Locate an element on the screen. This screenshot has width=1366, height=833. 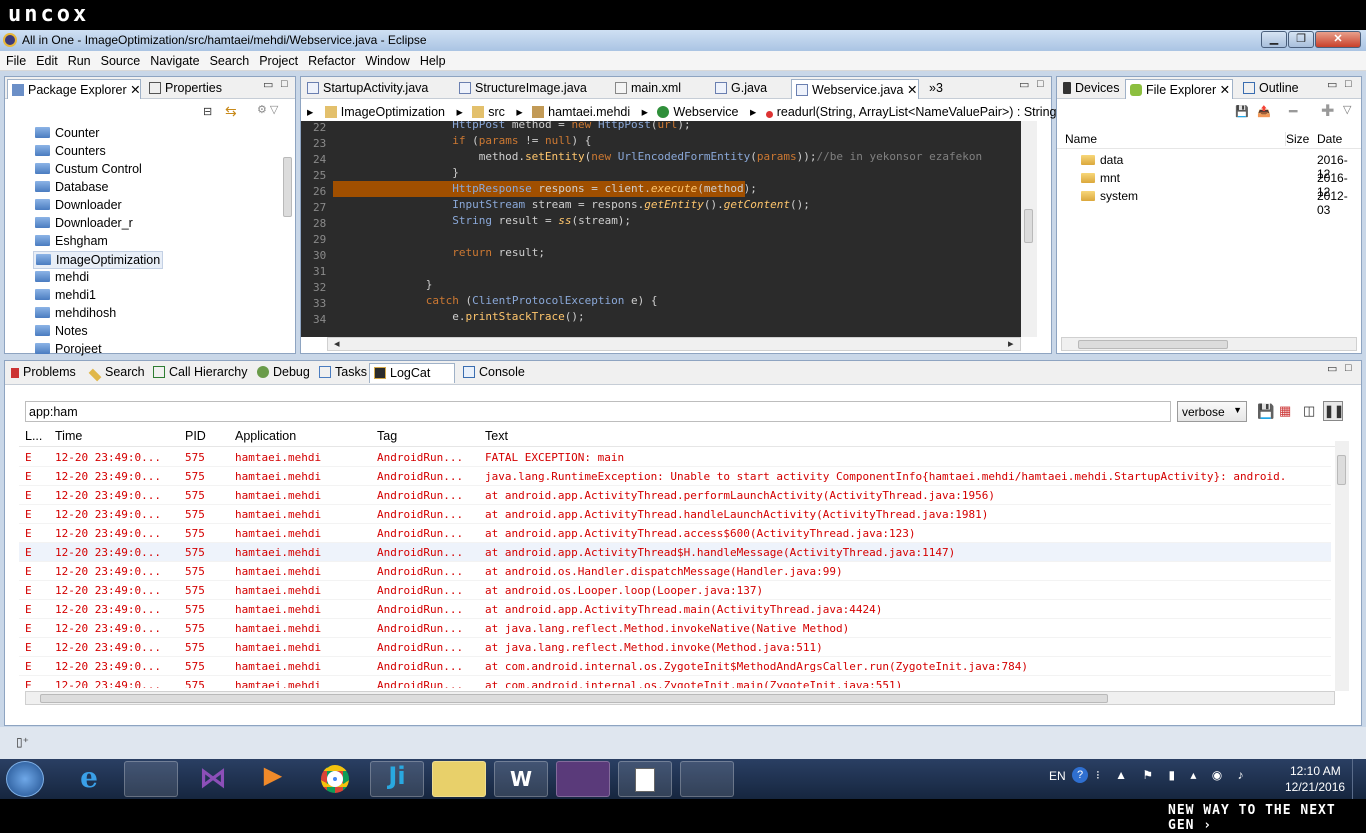
tab-structureimage: StructureImage.java is located at coordinates (523, 89).